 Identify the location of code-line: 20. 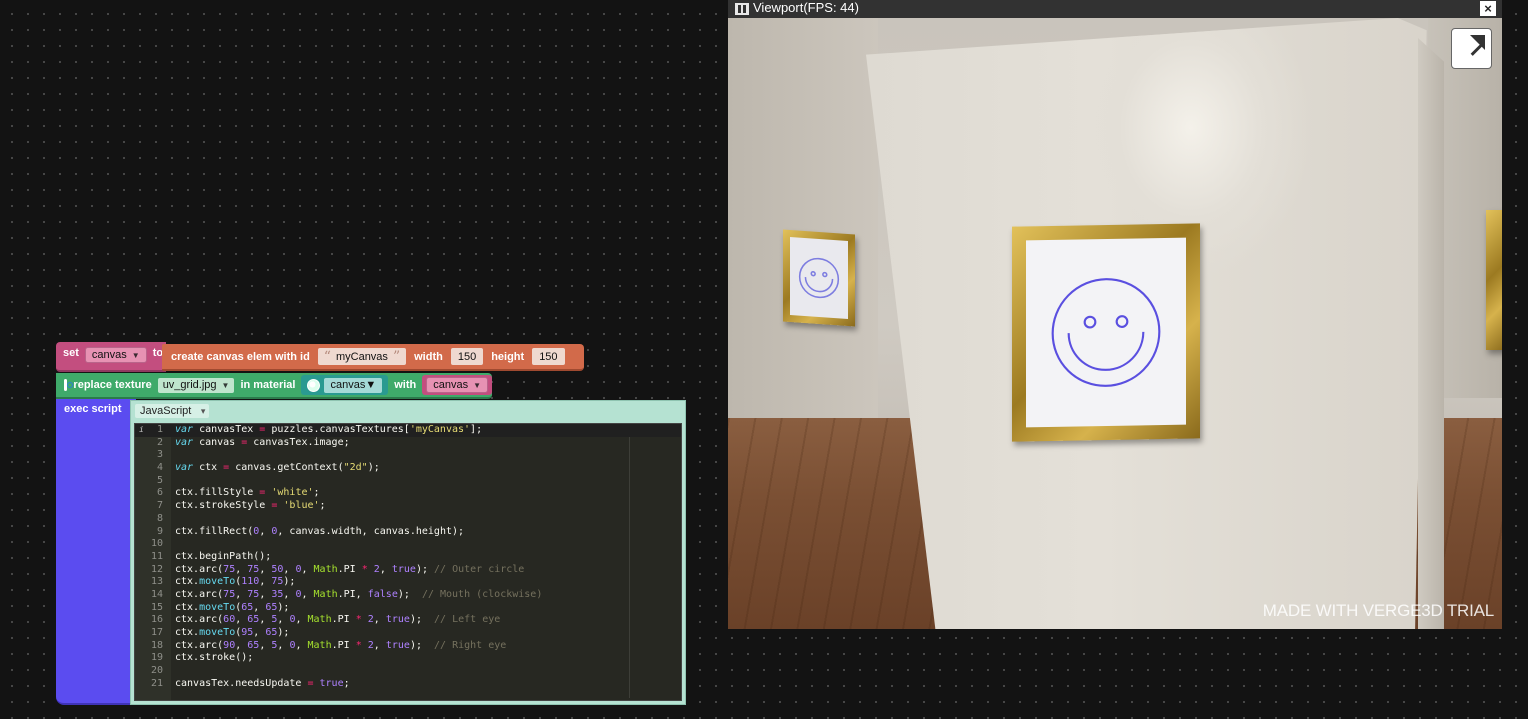
(408, 671).